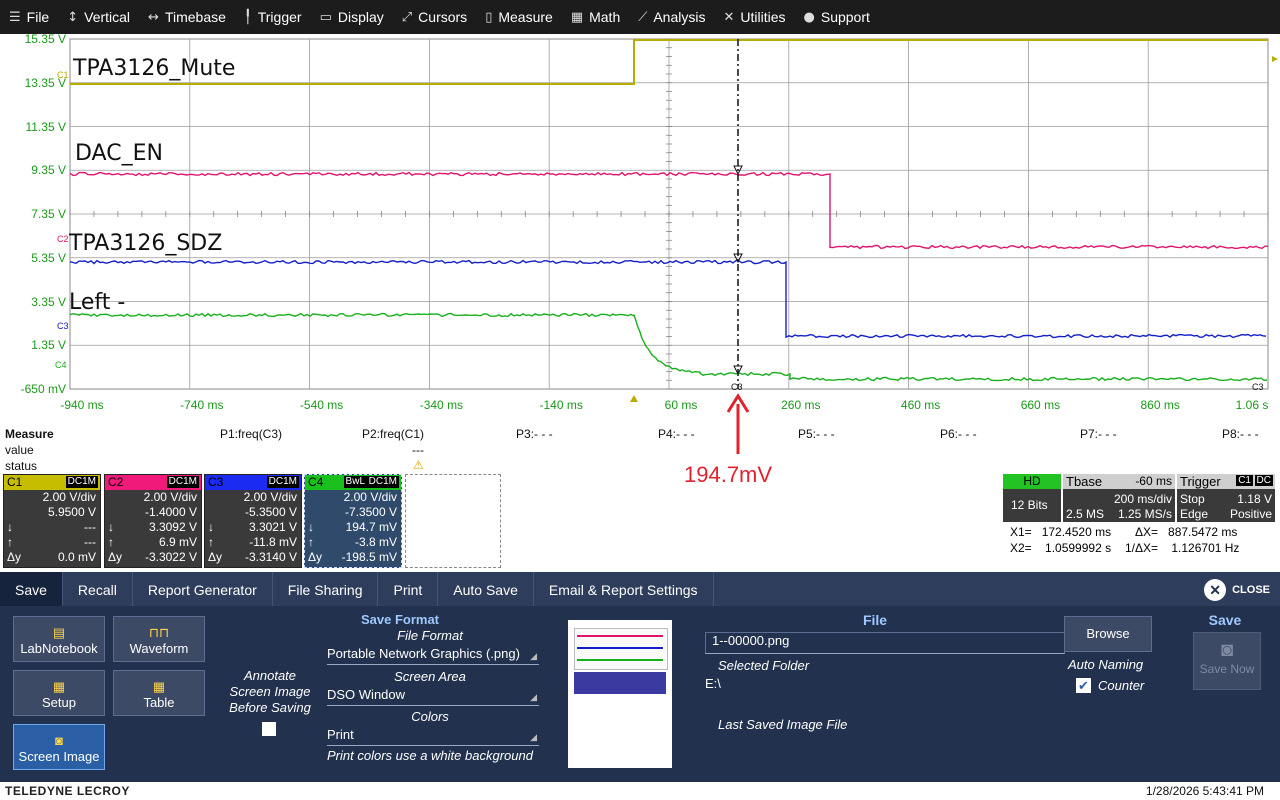  What do you see at coordinates (433, 696) in the screenshot?
I see `screen-area-dropdown: DSO Window ◢` at bounding box center [433, 696].